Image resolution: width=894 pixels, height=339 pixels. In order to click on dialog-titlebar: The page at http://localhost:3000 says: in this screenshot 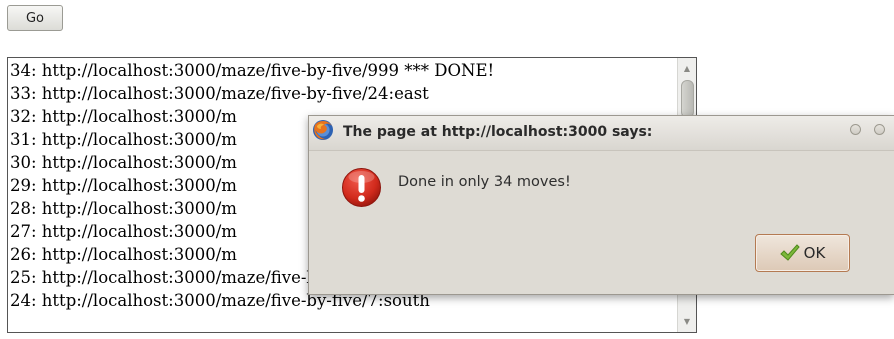, I will do `click(601, 133)`.